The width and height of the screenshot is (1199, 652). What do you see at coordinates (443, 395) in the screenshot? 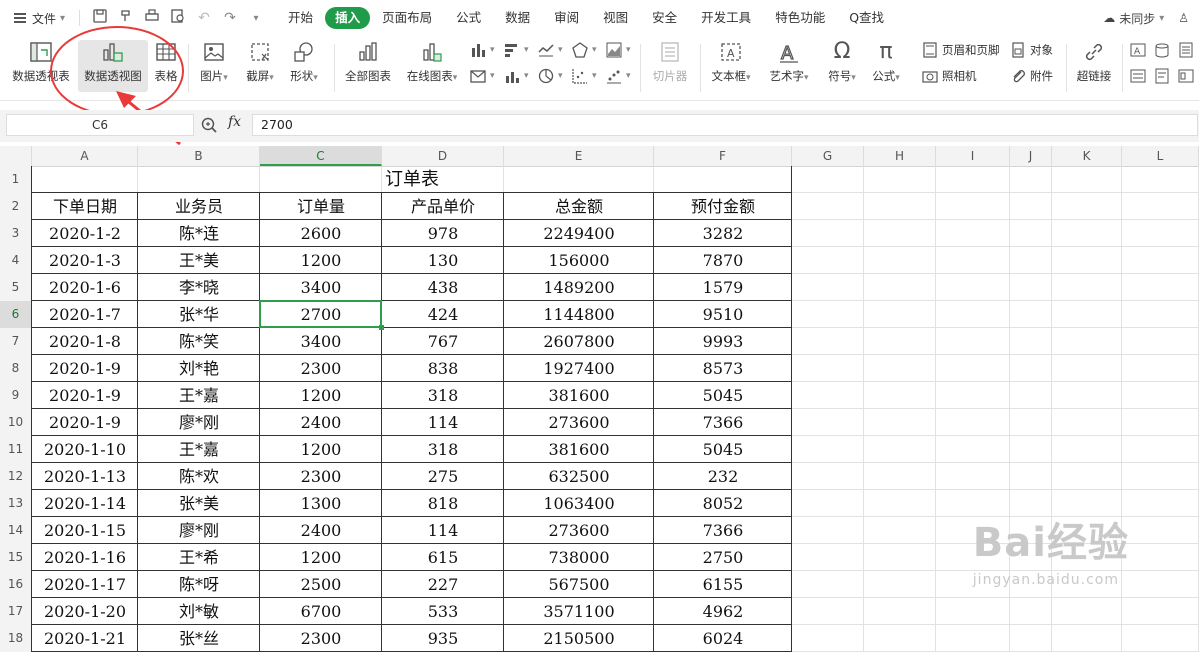
I see `table-cell: 318` at bounding box center [443, 395].